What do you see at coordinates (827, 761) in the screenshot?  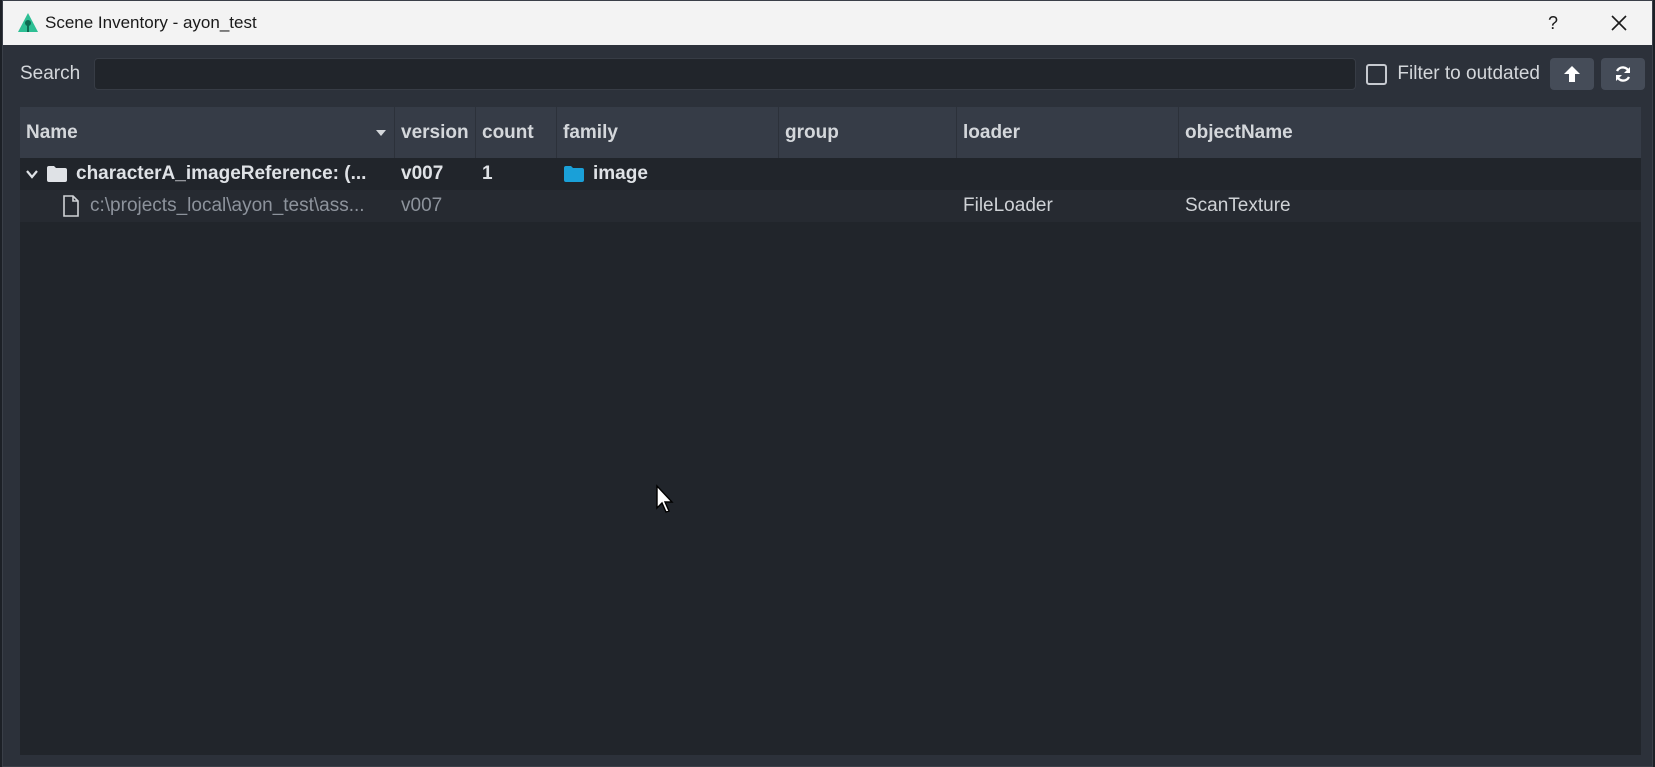 I see `window-bottom-edge` at bounding box center [827, 761].